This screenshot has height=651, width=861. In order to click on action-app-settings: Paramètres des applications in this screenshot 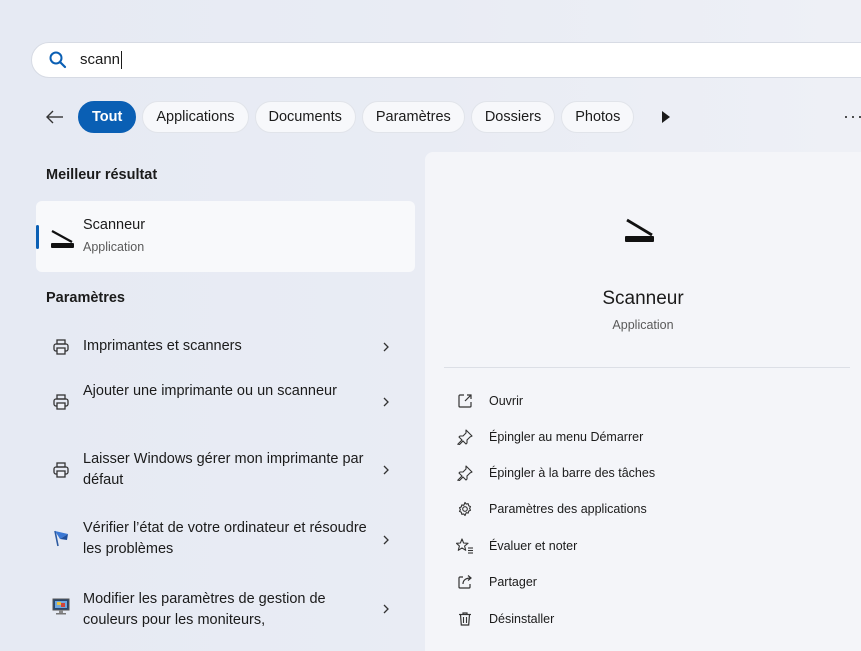, I will do `click(551, 509)`.